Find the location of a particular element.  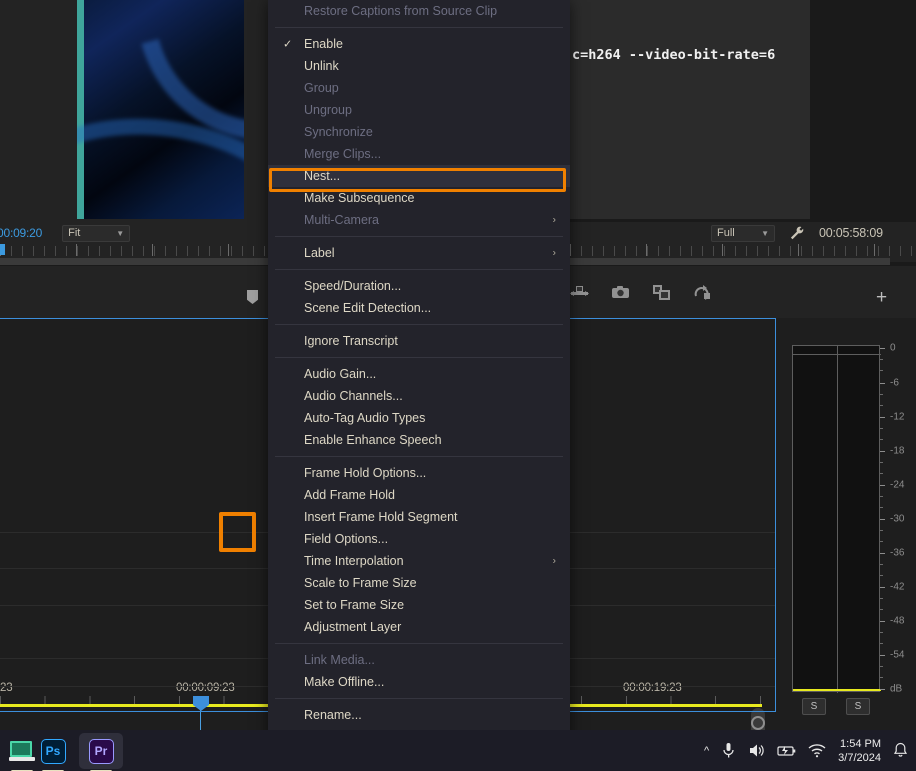

taskbar-clock: 1:54 PM 3/7/2024 is located at coordinates (859, 751).